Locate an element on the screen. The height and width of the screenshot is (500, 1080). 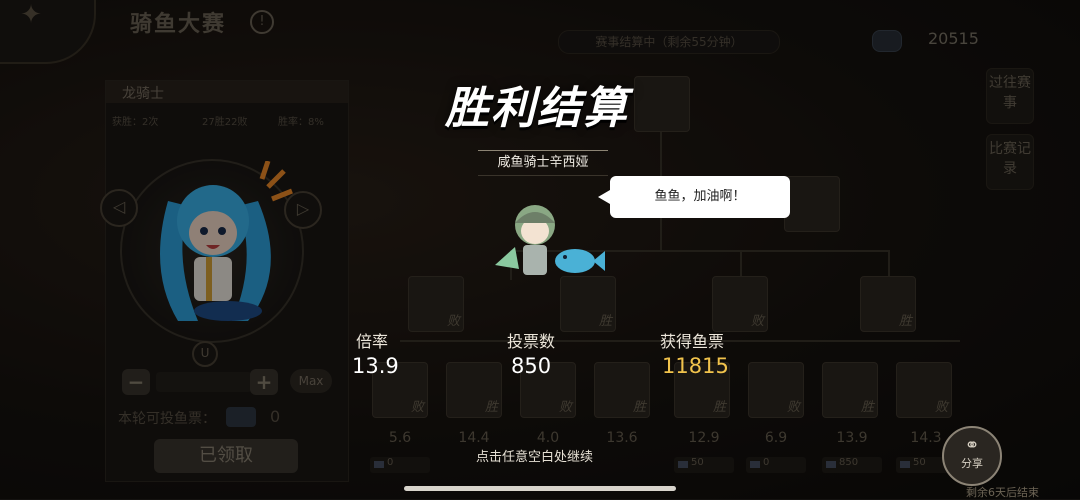
share-button: ⚭ 分享 is located at coordinates (972, 456).